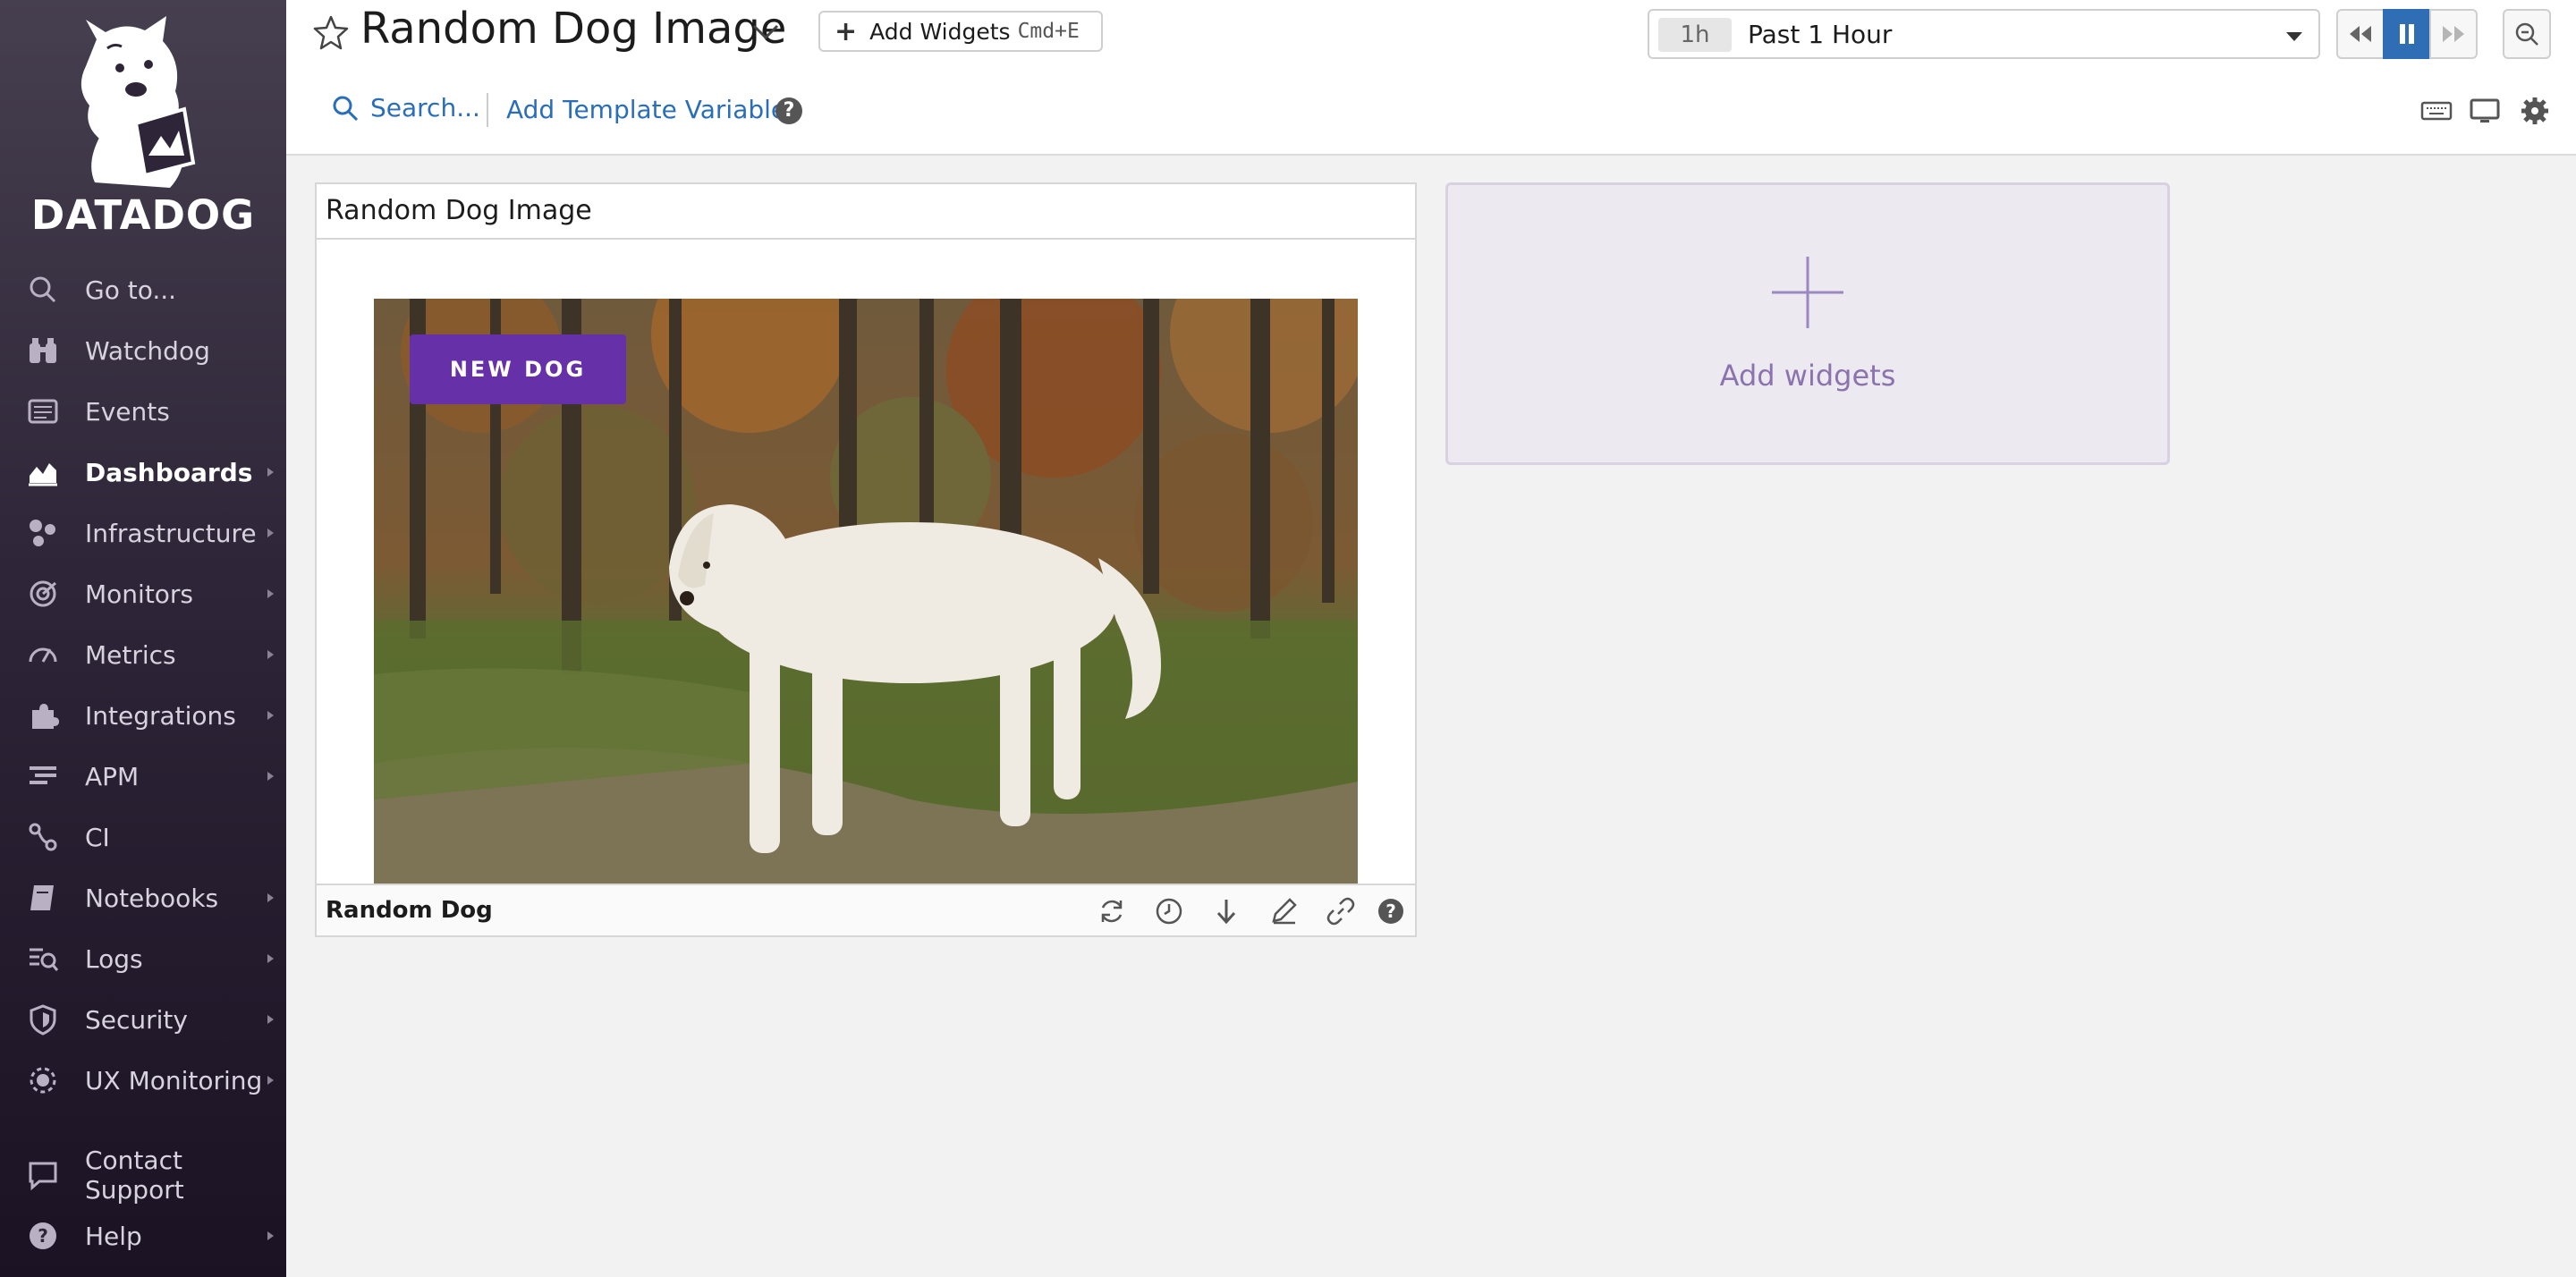 Image resolution: width=2576 pixels, height=1277 pixels. I want to click on sidebar-item-label: Metrics, so click(130, 654).